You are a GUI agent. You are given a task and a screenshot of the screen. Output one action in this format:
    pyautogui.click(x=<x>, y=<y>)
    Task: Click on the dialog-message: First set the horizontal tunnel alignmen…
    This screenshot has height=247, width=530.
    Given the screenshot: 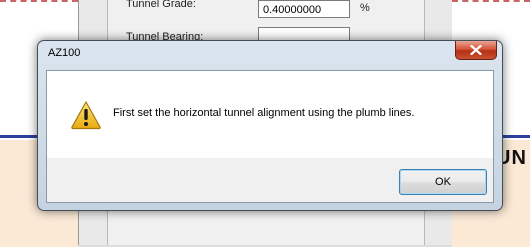 What is the action you would take?
    pyautogui.click(x=264, y=113)
    